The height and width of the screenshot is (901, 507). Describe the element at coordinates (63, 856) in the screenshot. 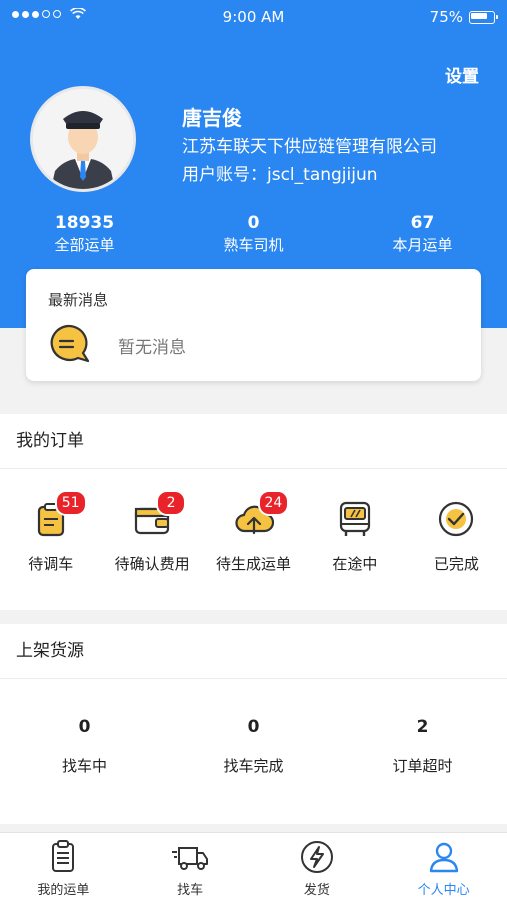

I see `waybill-icon` at that location.